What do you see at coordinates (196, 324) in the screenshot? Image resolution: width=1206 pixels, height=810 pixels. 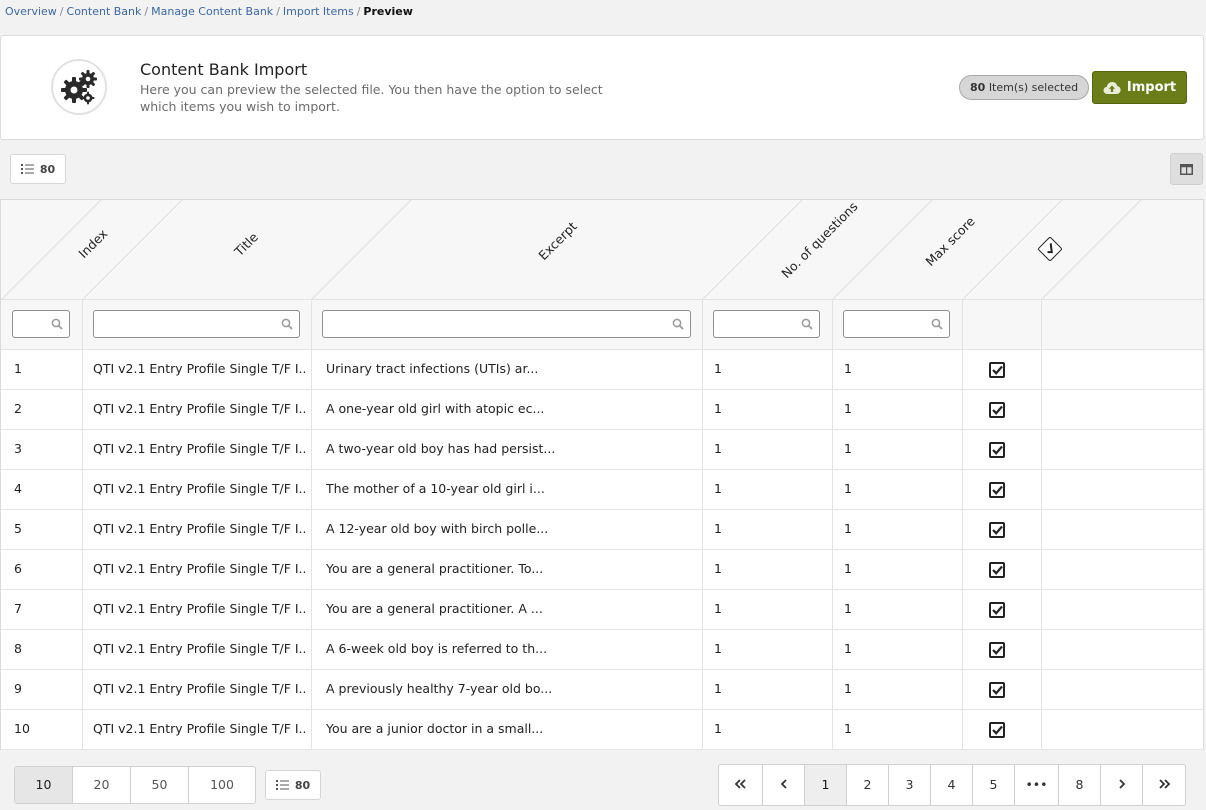 I see `filter-title-input` at bounding box center [196, 324].